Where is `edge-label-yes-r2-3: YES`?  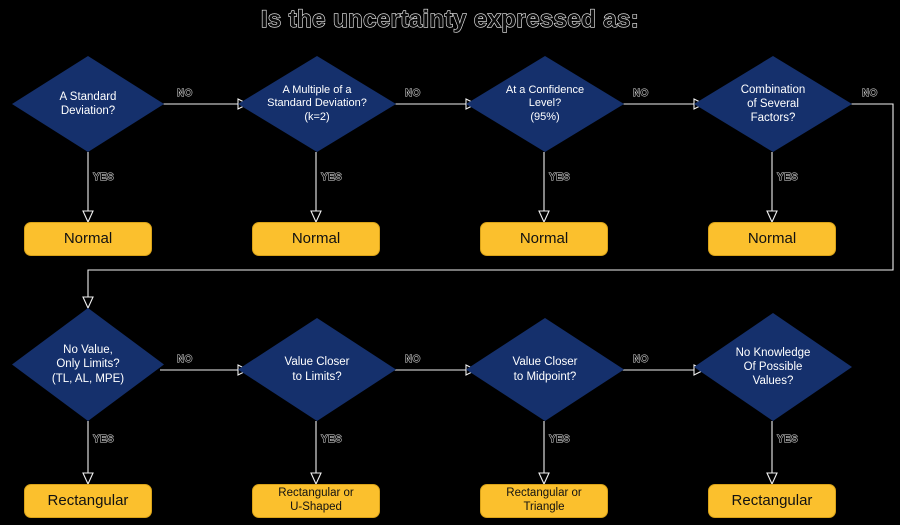 edge-label-yes-r2-3: YES is located at coordinates (560, 440).